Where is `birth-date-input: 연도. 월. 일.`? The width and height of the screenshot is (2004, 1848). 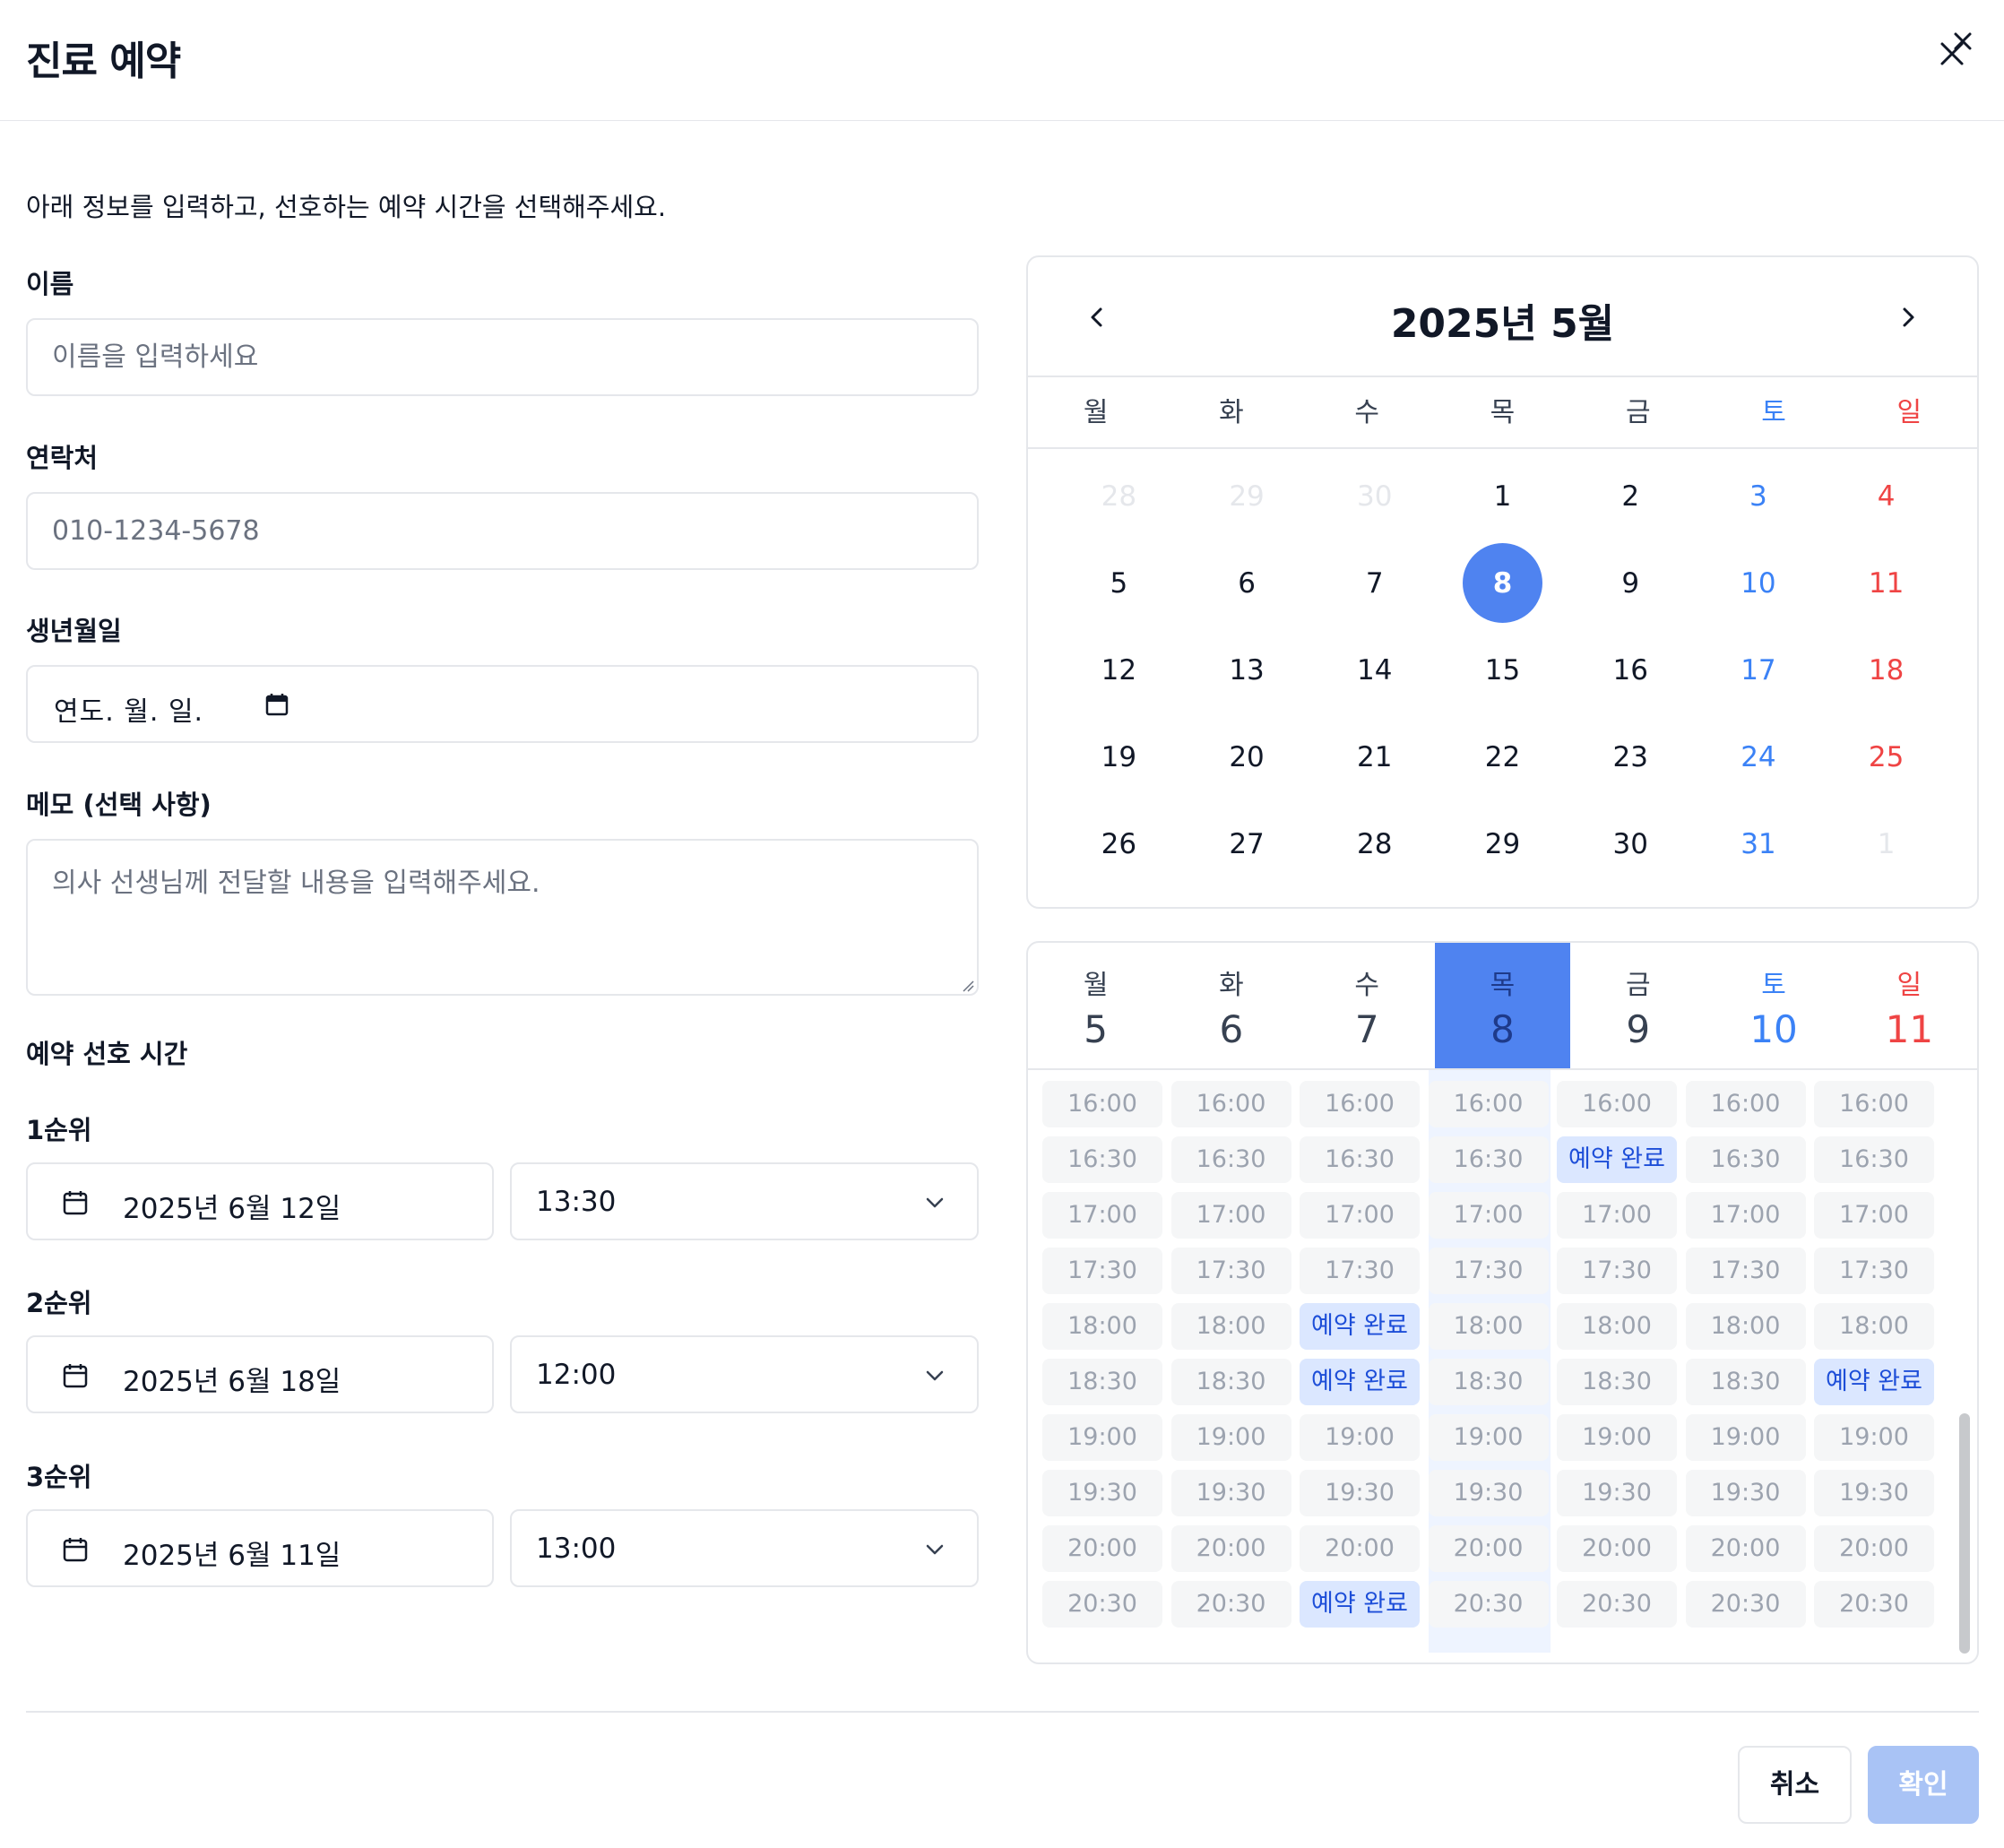
birth-date-input: 연도. 월. 일. is located at coordinates (502, 704).